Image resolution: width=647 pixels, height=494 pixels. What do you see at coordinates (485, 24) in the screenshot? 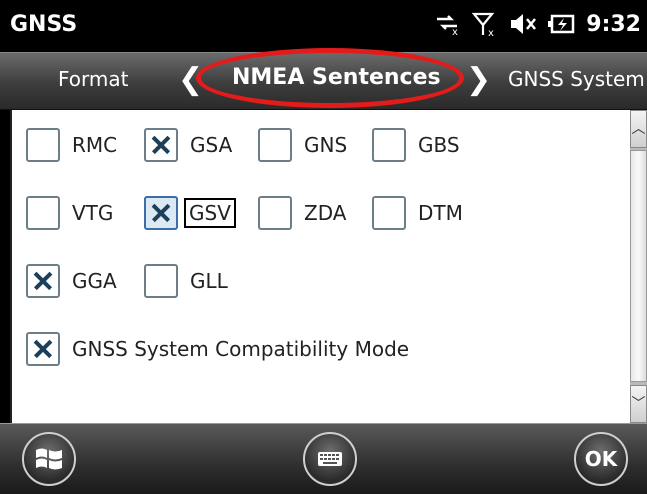
I see `signal-no-service-icon: x` at bounding box center [485, 24].